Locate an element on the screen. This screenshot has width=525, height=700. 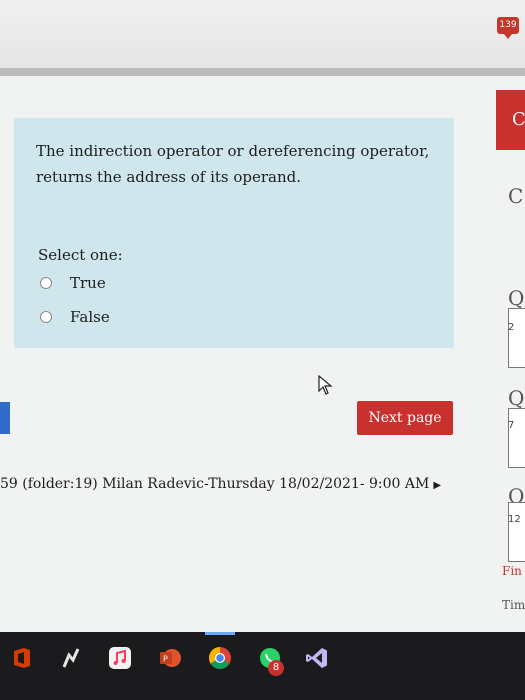
select-one-label: Select one: is located at coordinates (80, 255).